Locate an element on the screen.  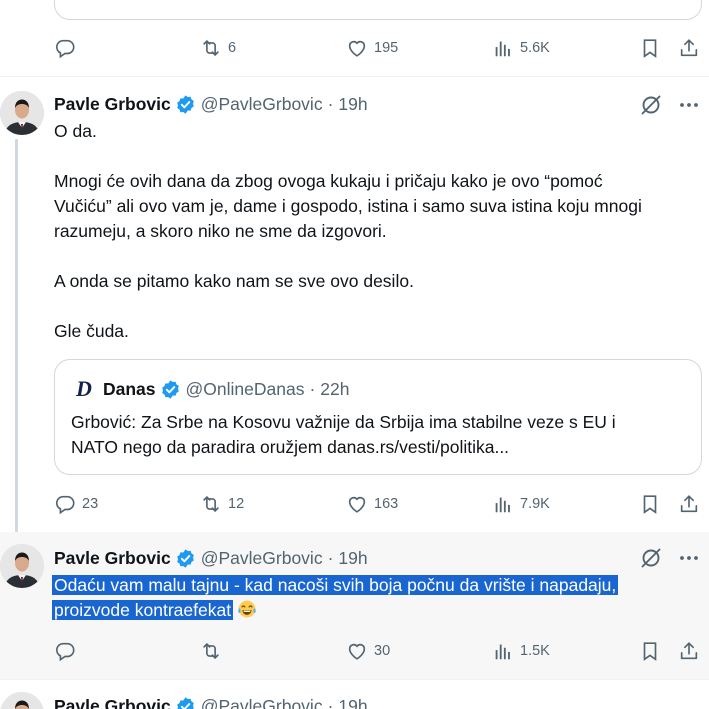
quote-header: D Danas @OnlineDanas · 22h is located at coordinates (211, 388).